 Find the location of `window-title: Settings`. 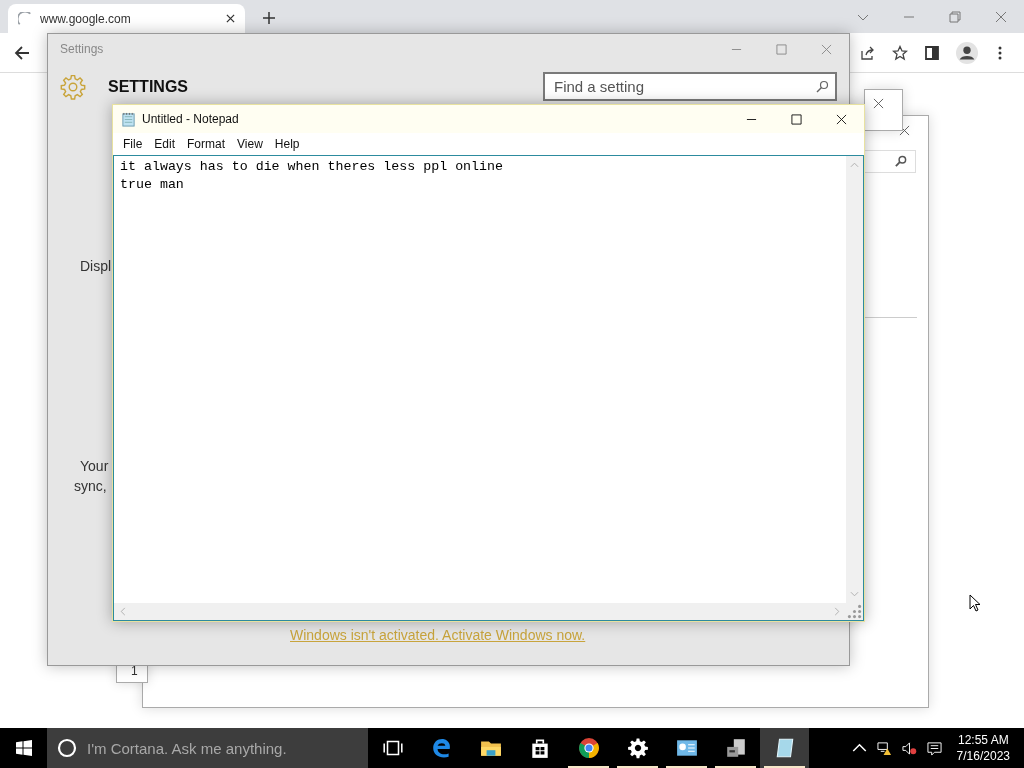

window-title: Settings is located at coordinates (82, 49).